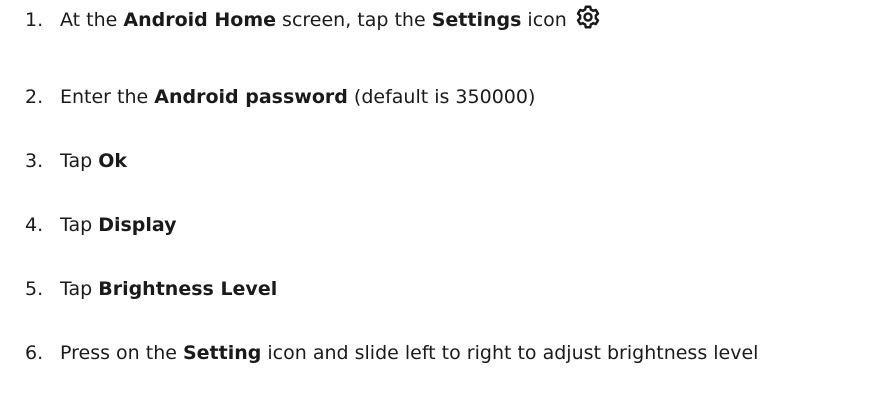 The width and height of the screenshot is (894, 403). What do you see at coordinates (588, 17) in the screenshot?
I see `settings-gear-icon` at bounding box center [588, 17].